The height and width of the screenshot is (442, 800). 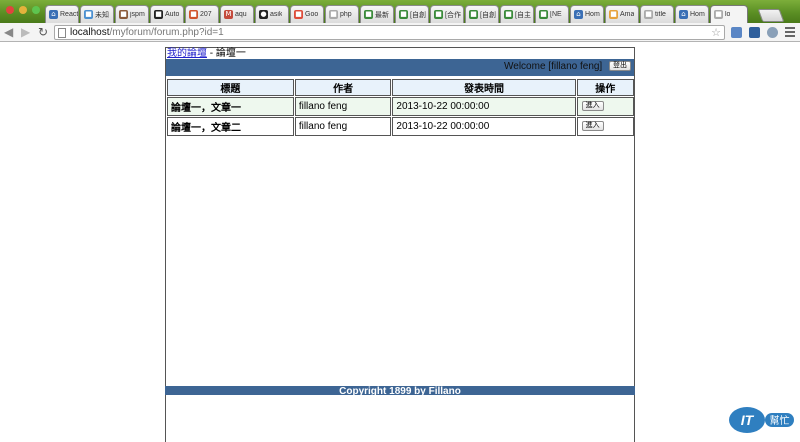 What do you see at coordinates (556, 14) in the screenshot?
I see `browser-tab-label: [NE` at bounding box center [556, 14].